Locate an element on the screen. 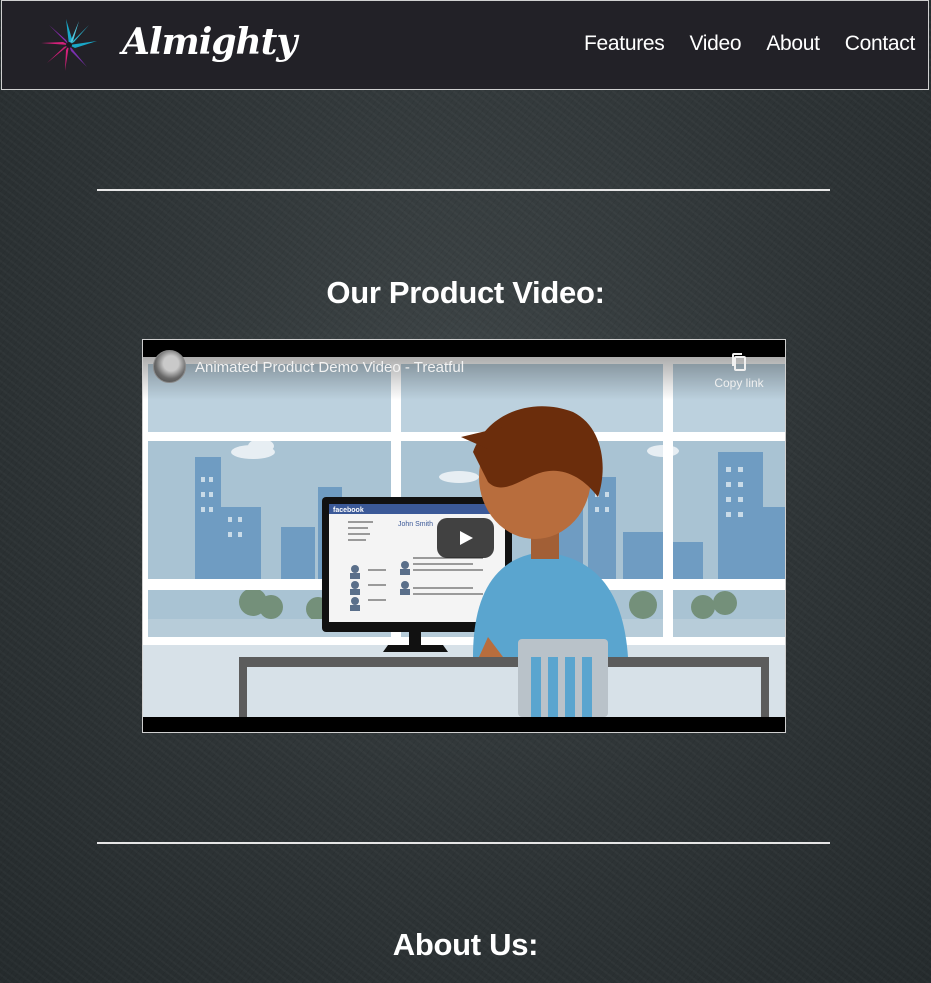  site-header: Almighty Features Video About Contact is located at coordinates (465, 45).